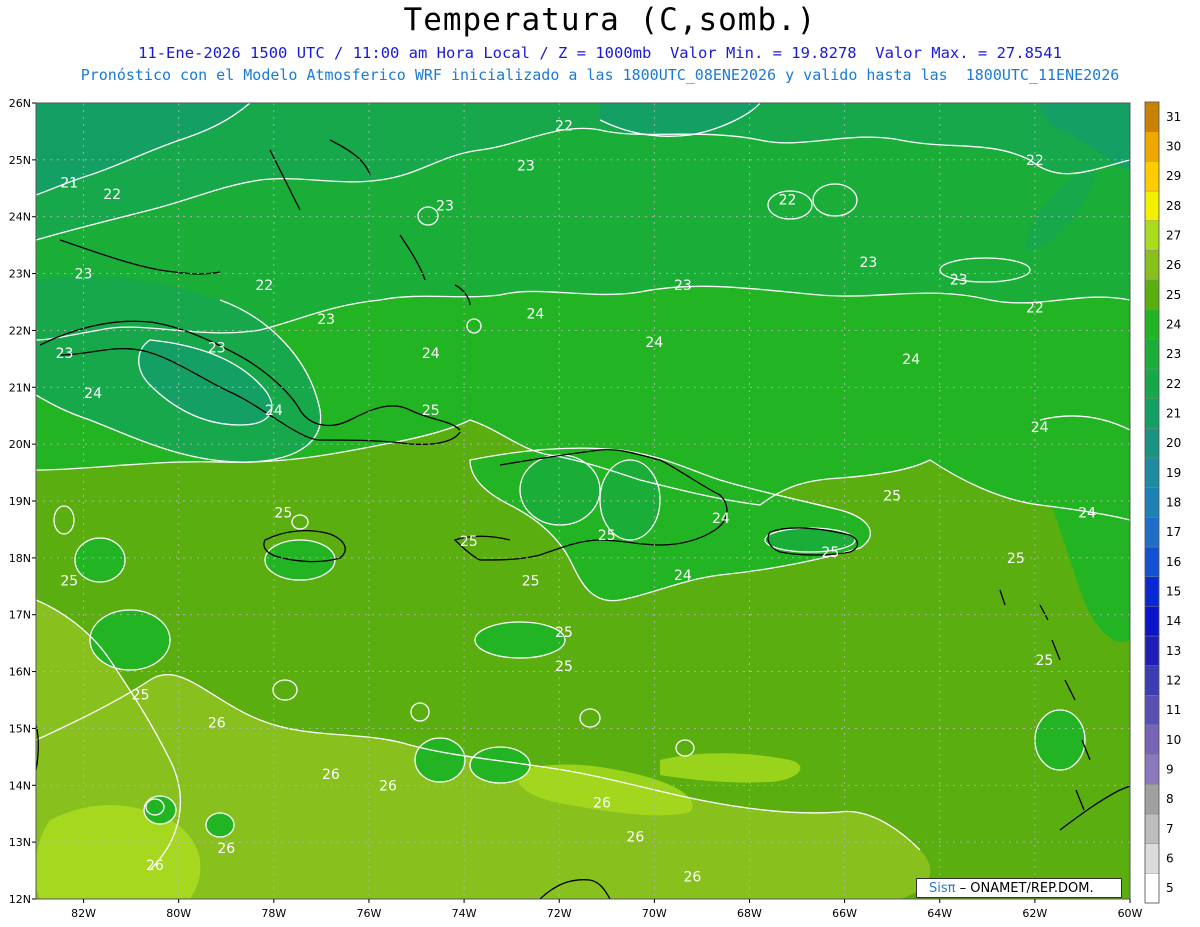 This screenshot has height=927, width=1200. Describe the element at coordinates (1170, 799) in the screenshot. I see `colorbar-label: 8` at that location.